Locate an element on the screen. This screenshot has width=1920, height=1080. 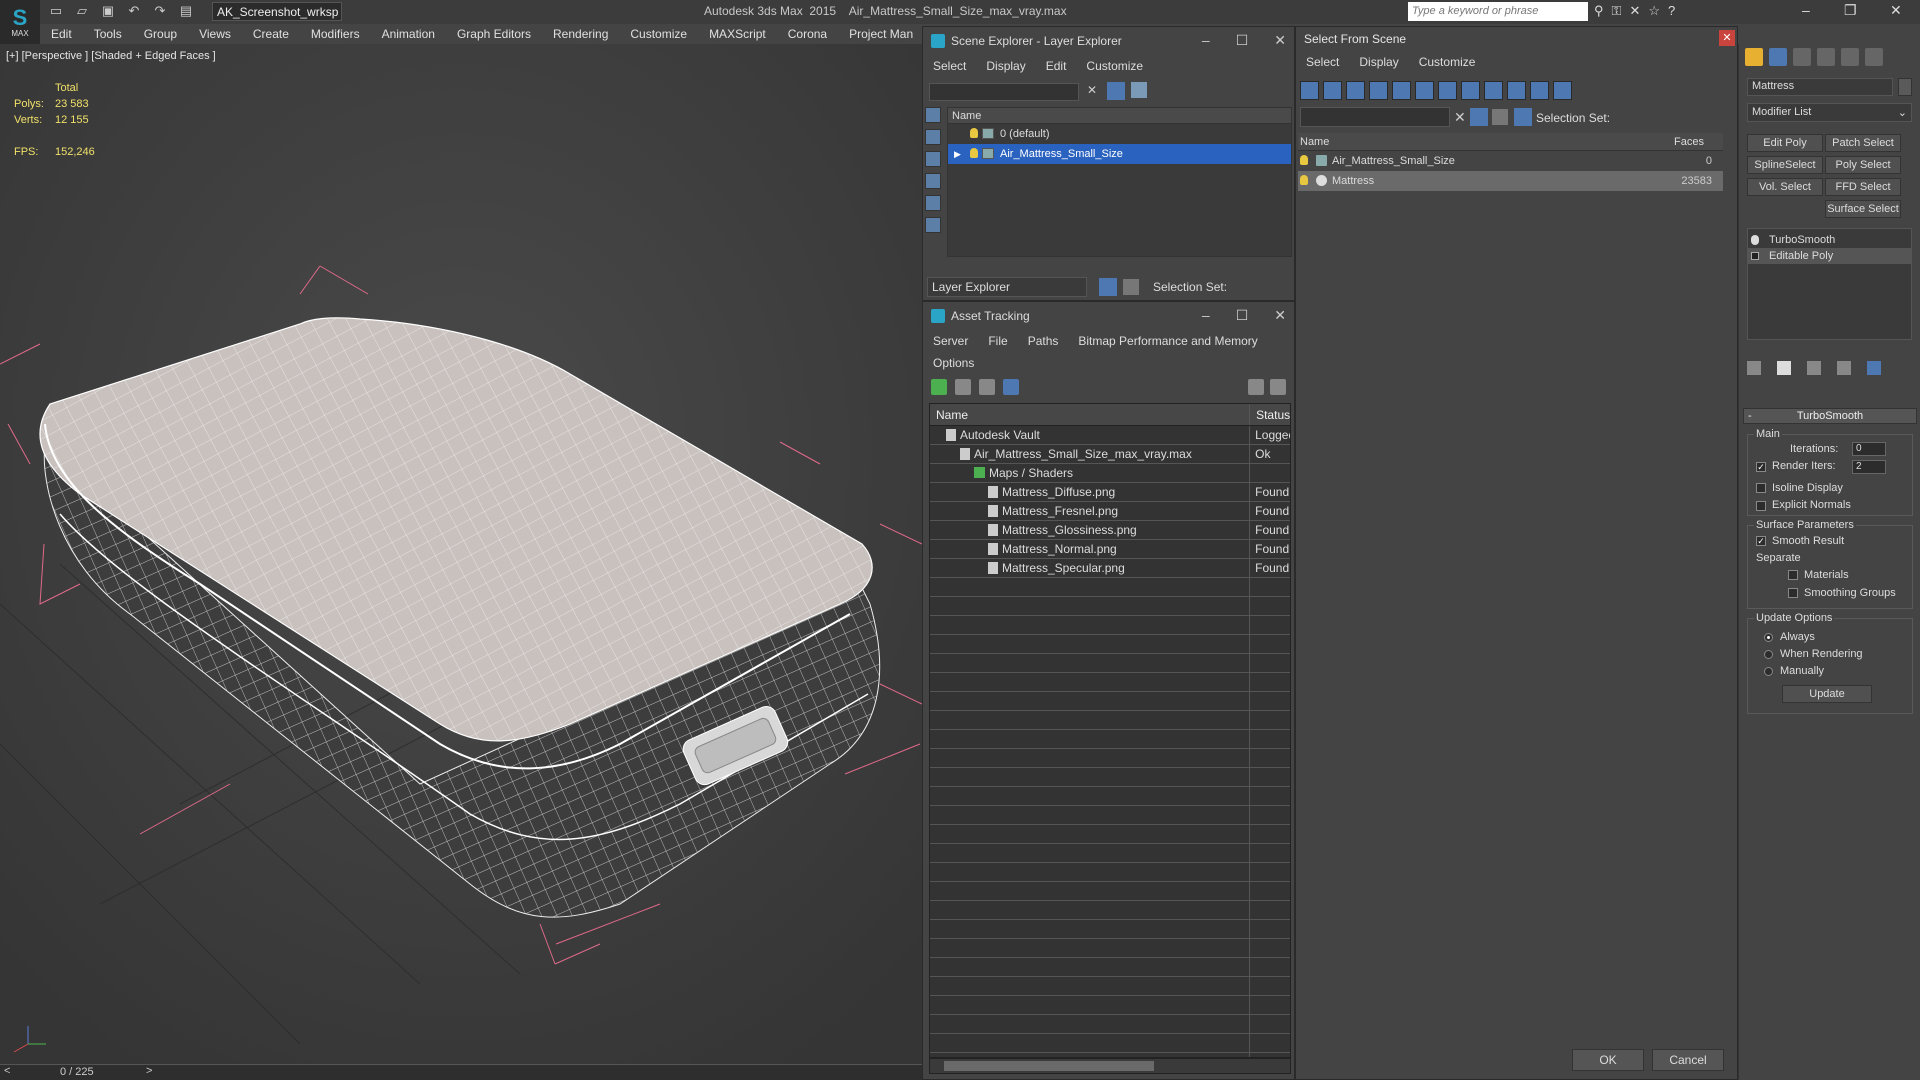
display-helpers-icon is located at coordinates (933, 203).